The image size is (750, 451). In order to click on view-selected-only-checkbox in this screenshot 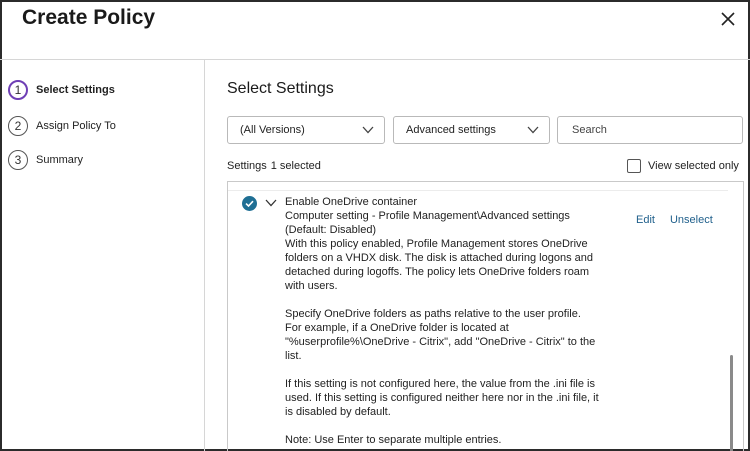, I will do `click(634, 166)`.